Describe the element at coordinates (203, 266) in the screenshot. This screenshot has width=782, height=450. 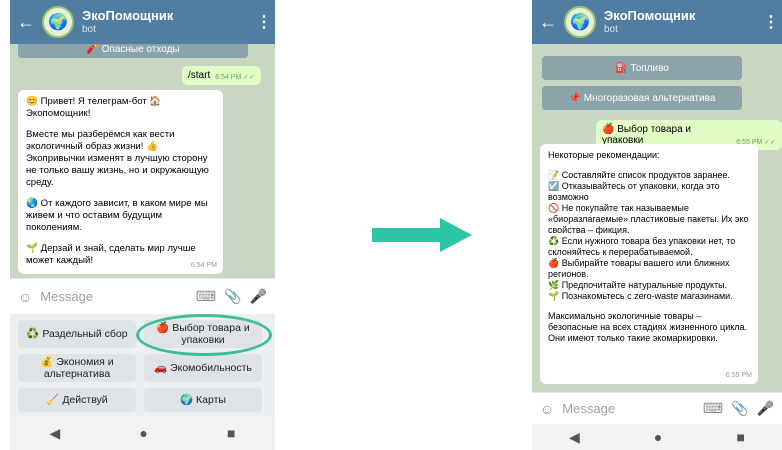
I see `message-time: 6:54 PM` at that location.